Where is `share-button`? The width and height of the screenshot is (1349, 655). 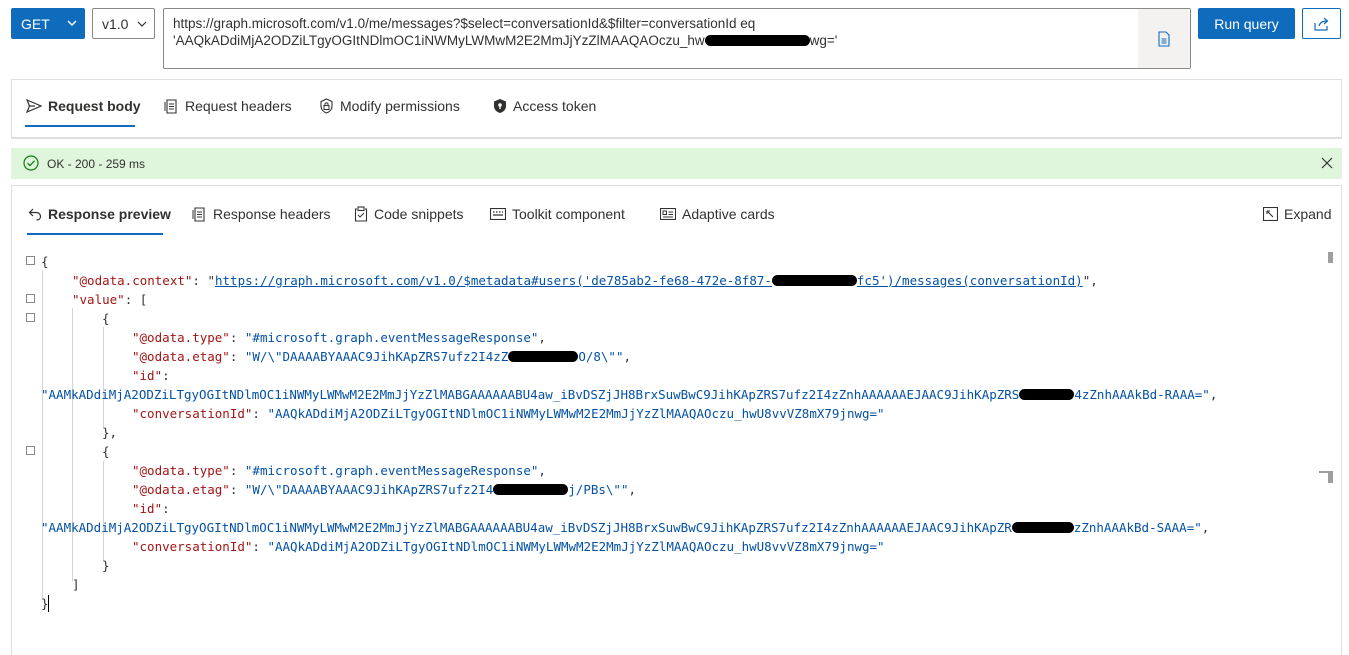
share-button is located at coordinates (1321, 23).